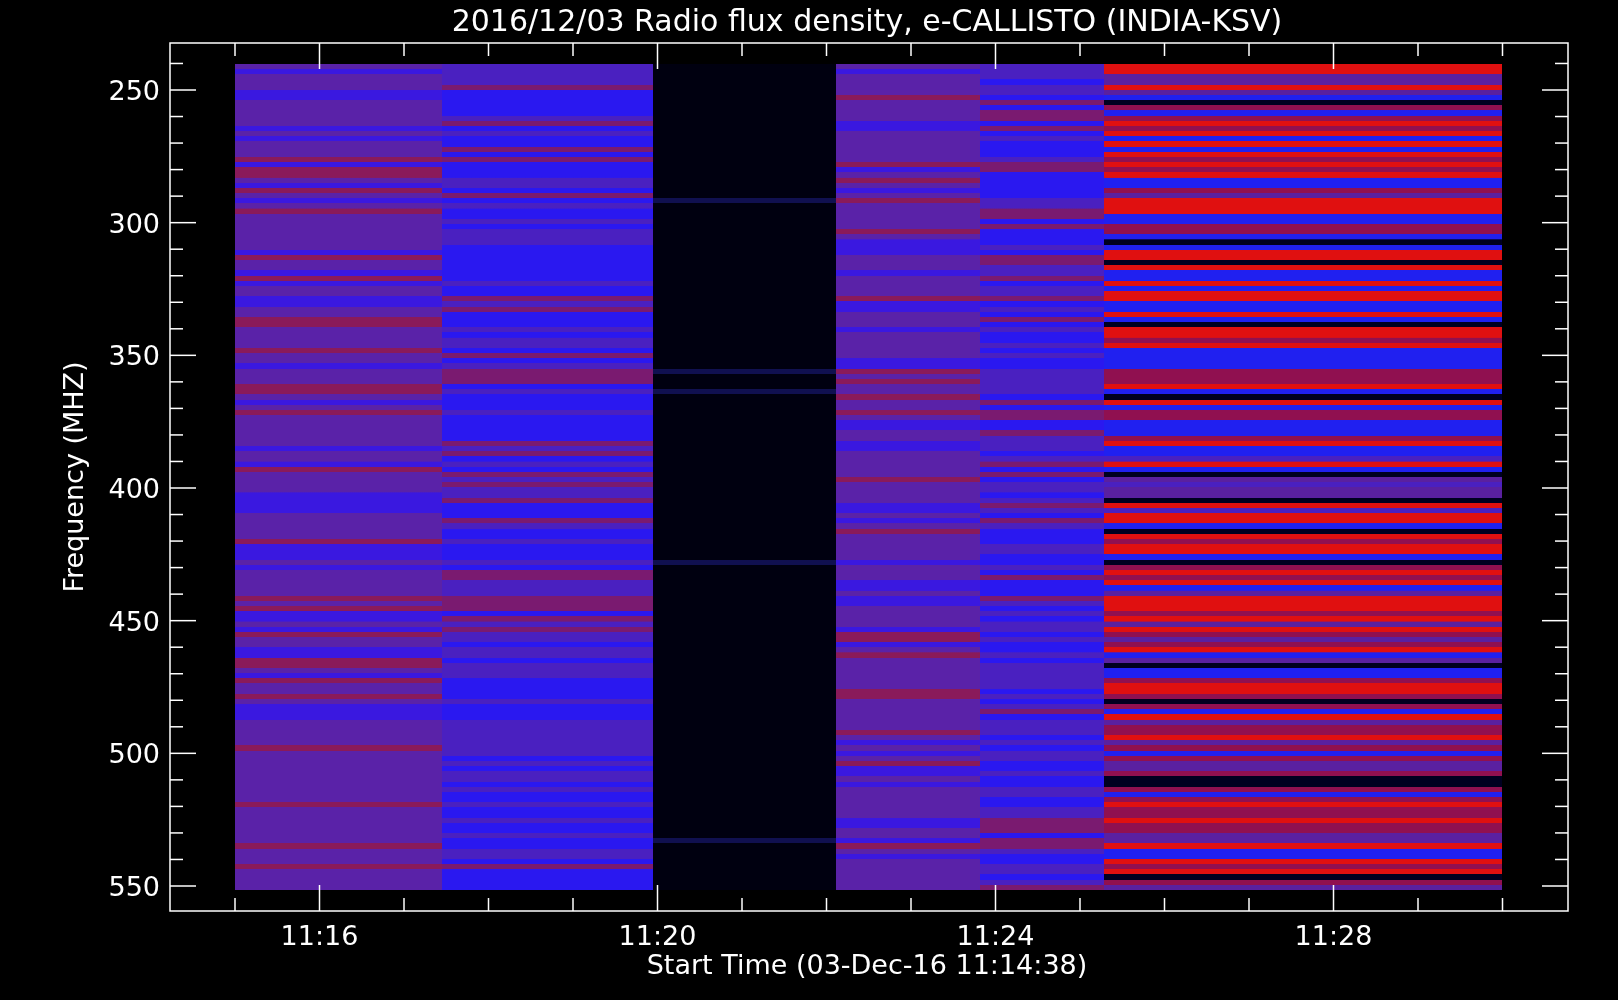  What do you see at coordinates (134, 754) in the screenshot?
I see `y-tick-label: 500` at bounding box center [134, 754].